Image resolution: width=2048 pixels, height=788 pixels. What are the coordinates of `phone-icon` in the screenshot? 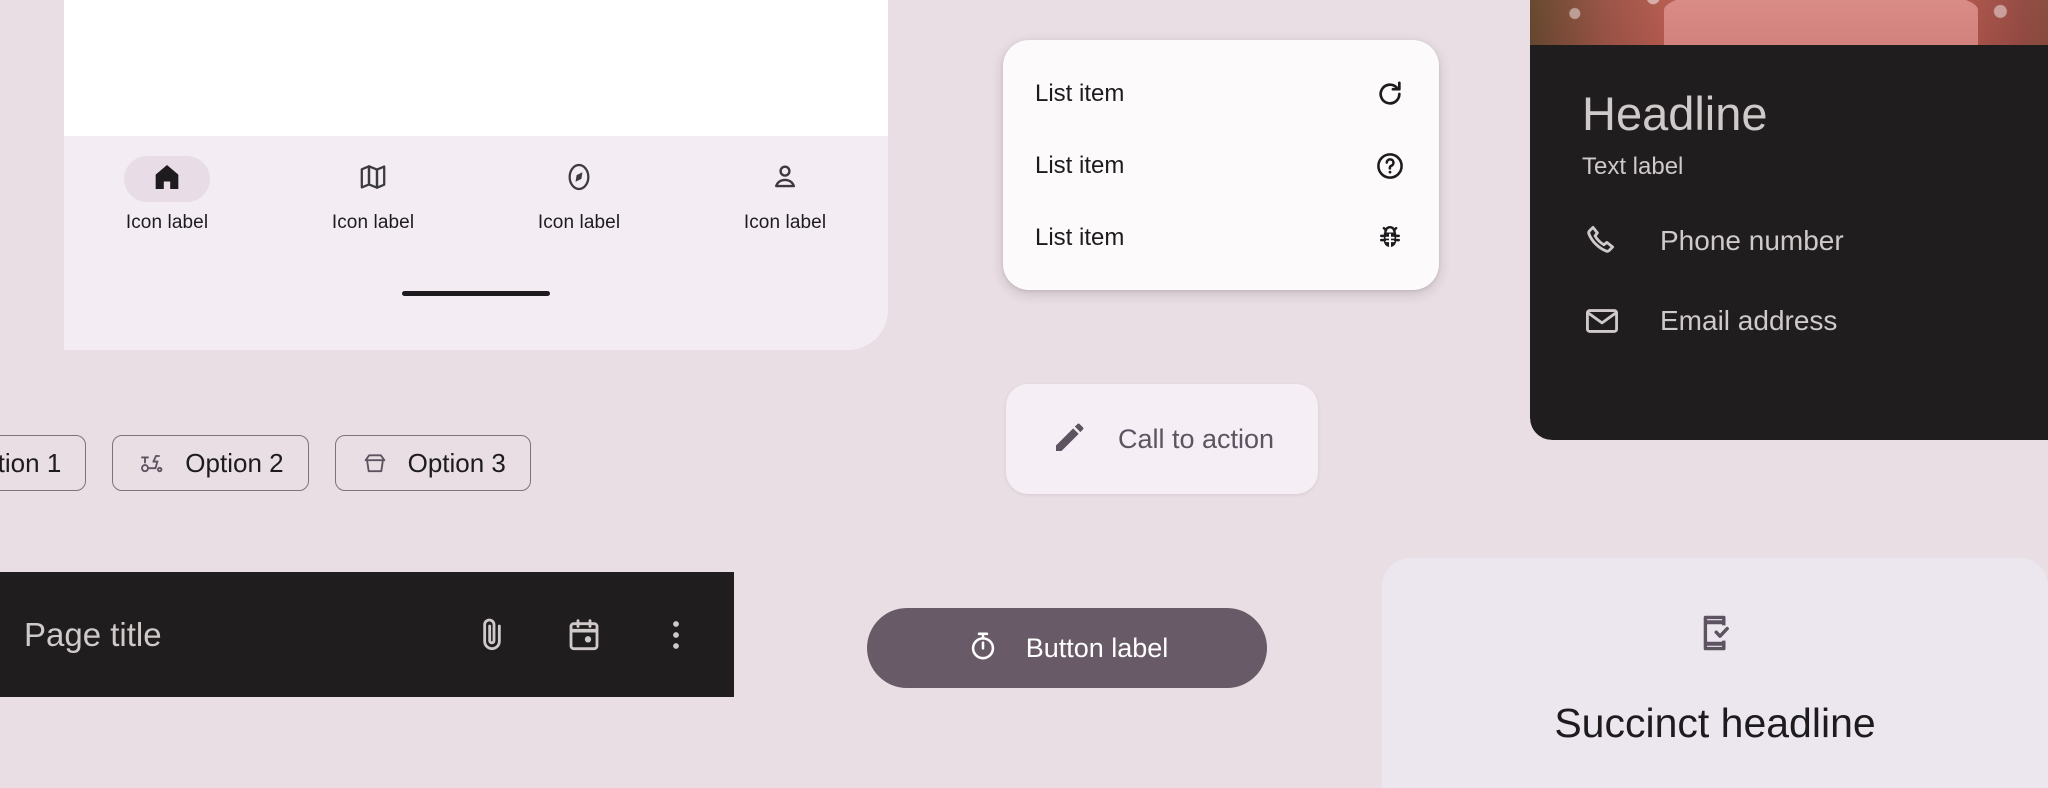 It's located at (1602, 241).